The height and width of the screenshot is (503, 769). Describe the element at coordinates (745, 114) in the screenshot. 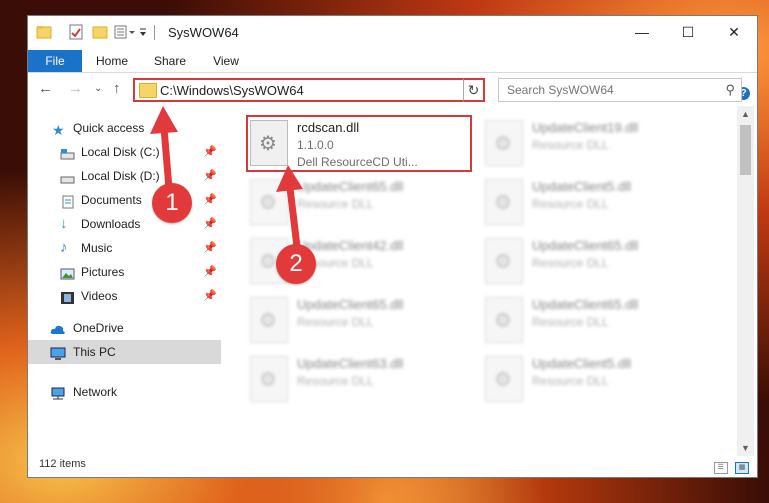

I see `scroll-up-icon: ▲` at that location.